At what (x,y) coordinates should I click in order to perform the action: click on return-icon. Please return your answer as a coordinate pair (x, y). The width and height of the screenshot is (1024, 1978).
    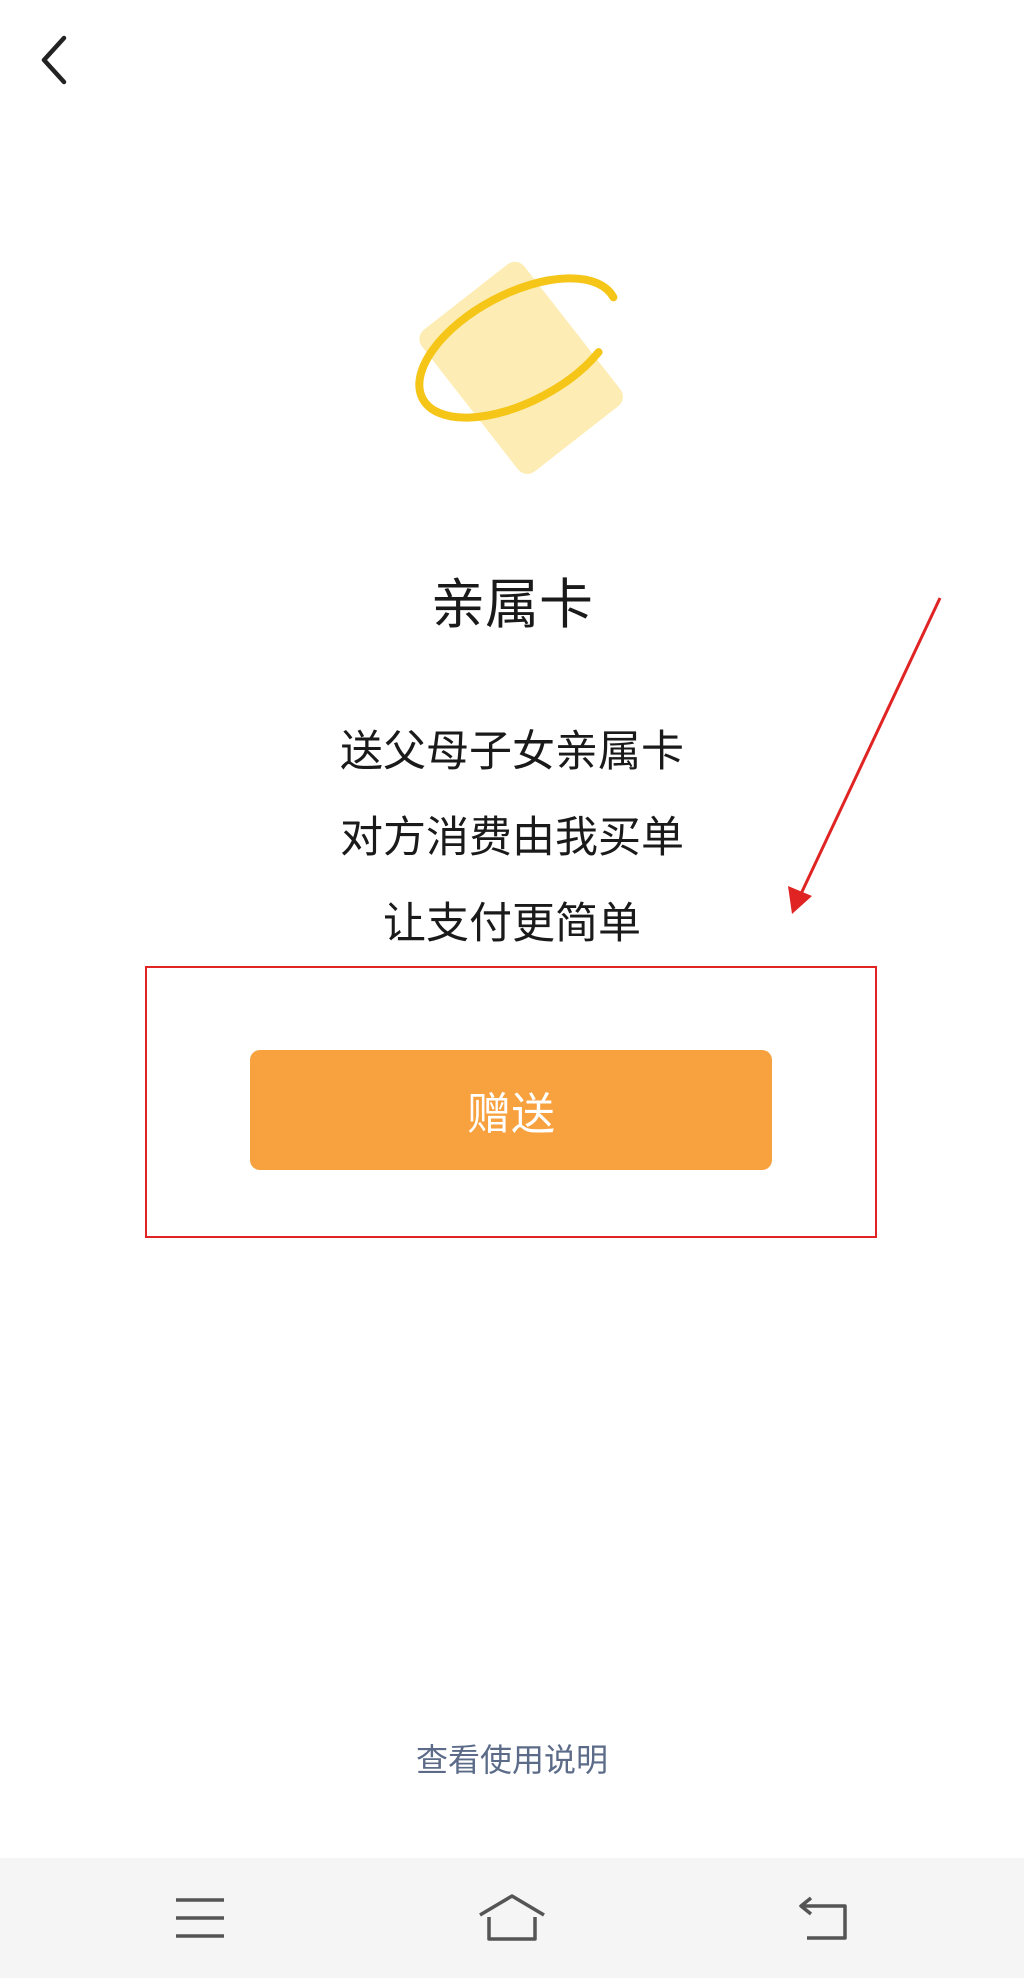
    Looking at the image, I should click on (823, 1918).